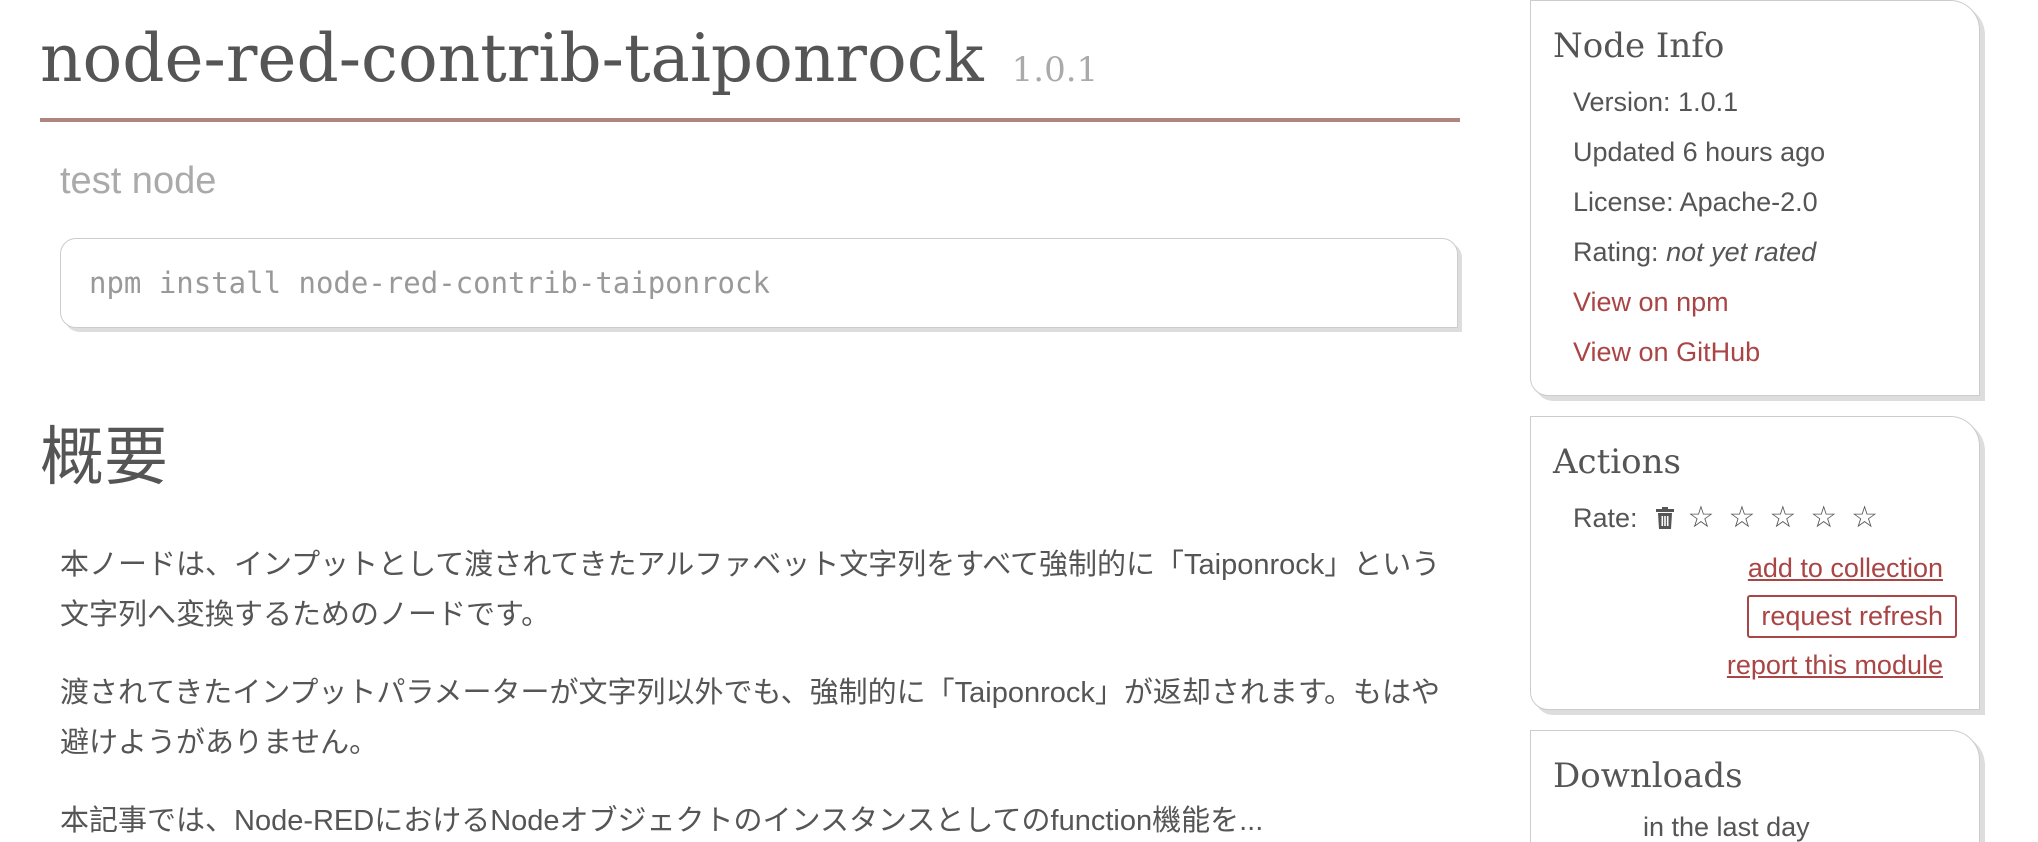 Image resolution: width=2038 pixels, height=842 pixels. What do you see at coordinates (104, 458) in the screenshot?
I see `readme-heading: 概要` at bounding box center [104, 458].